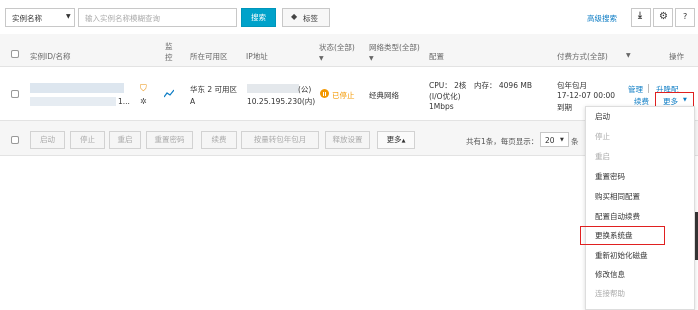  Describe the element at coordinates (582, 56) in the screenshot. I see `header-billing: 付费方式(全部)` at that location.